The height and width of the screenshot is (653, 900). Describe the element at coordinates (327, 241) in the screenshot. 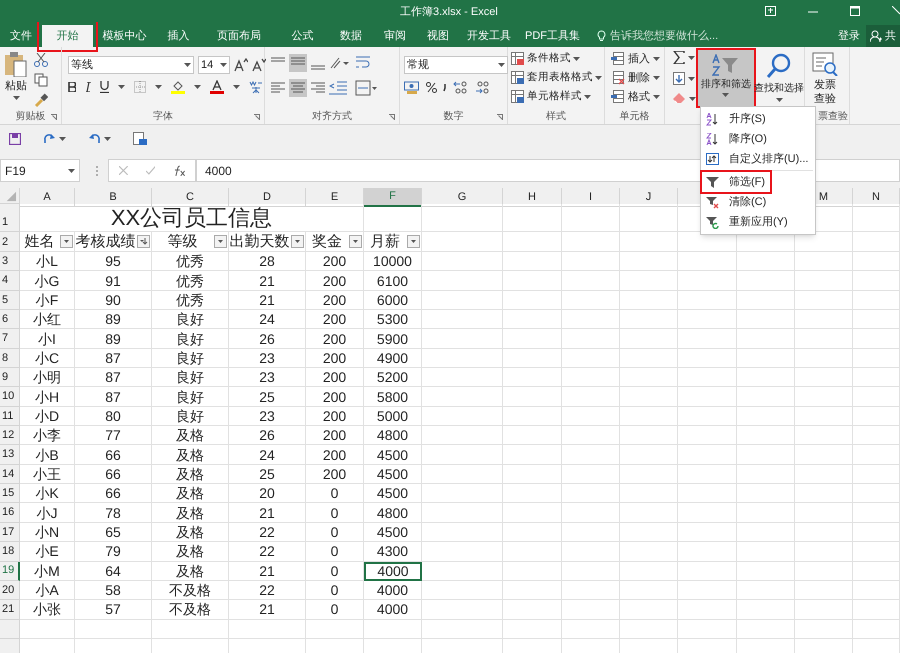

I see `table-header: 奖金` at that location.